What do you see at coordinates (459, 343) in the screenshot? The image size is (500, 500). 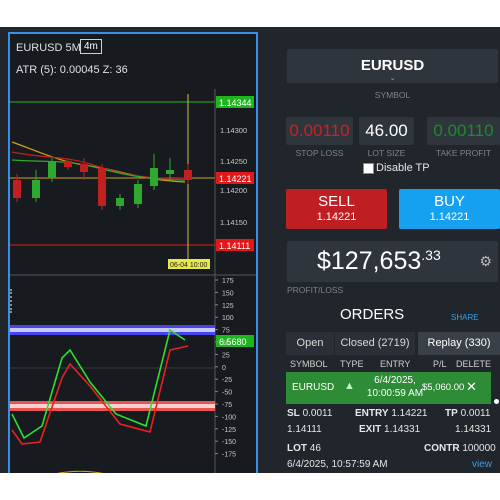 I see `tab-replay: Replay (330)` at bounding box center [459, 343].